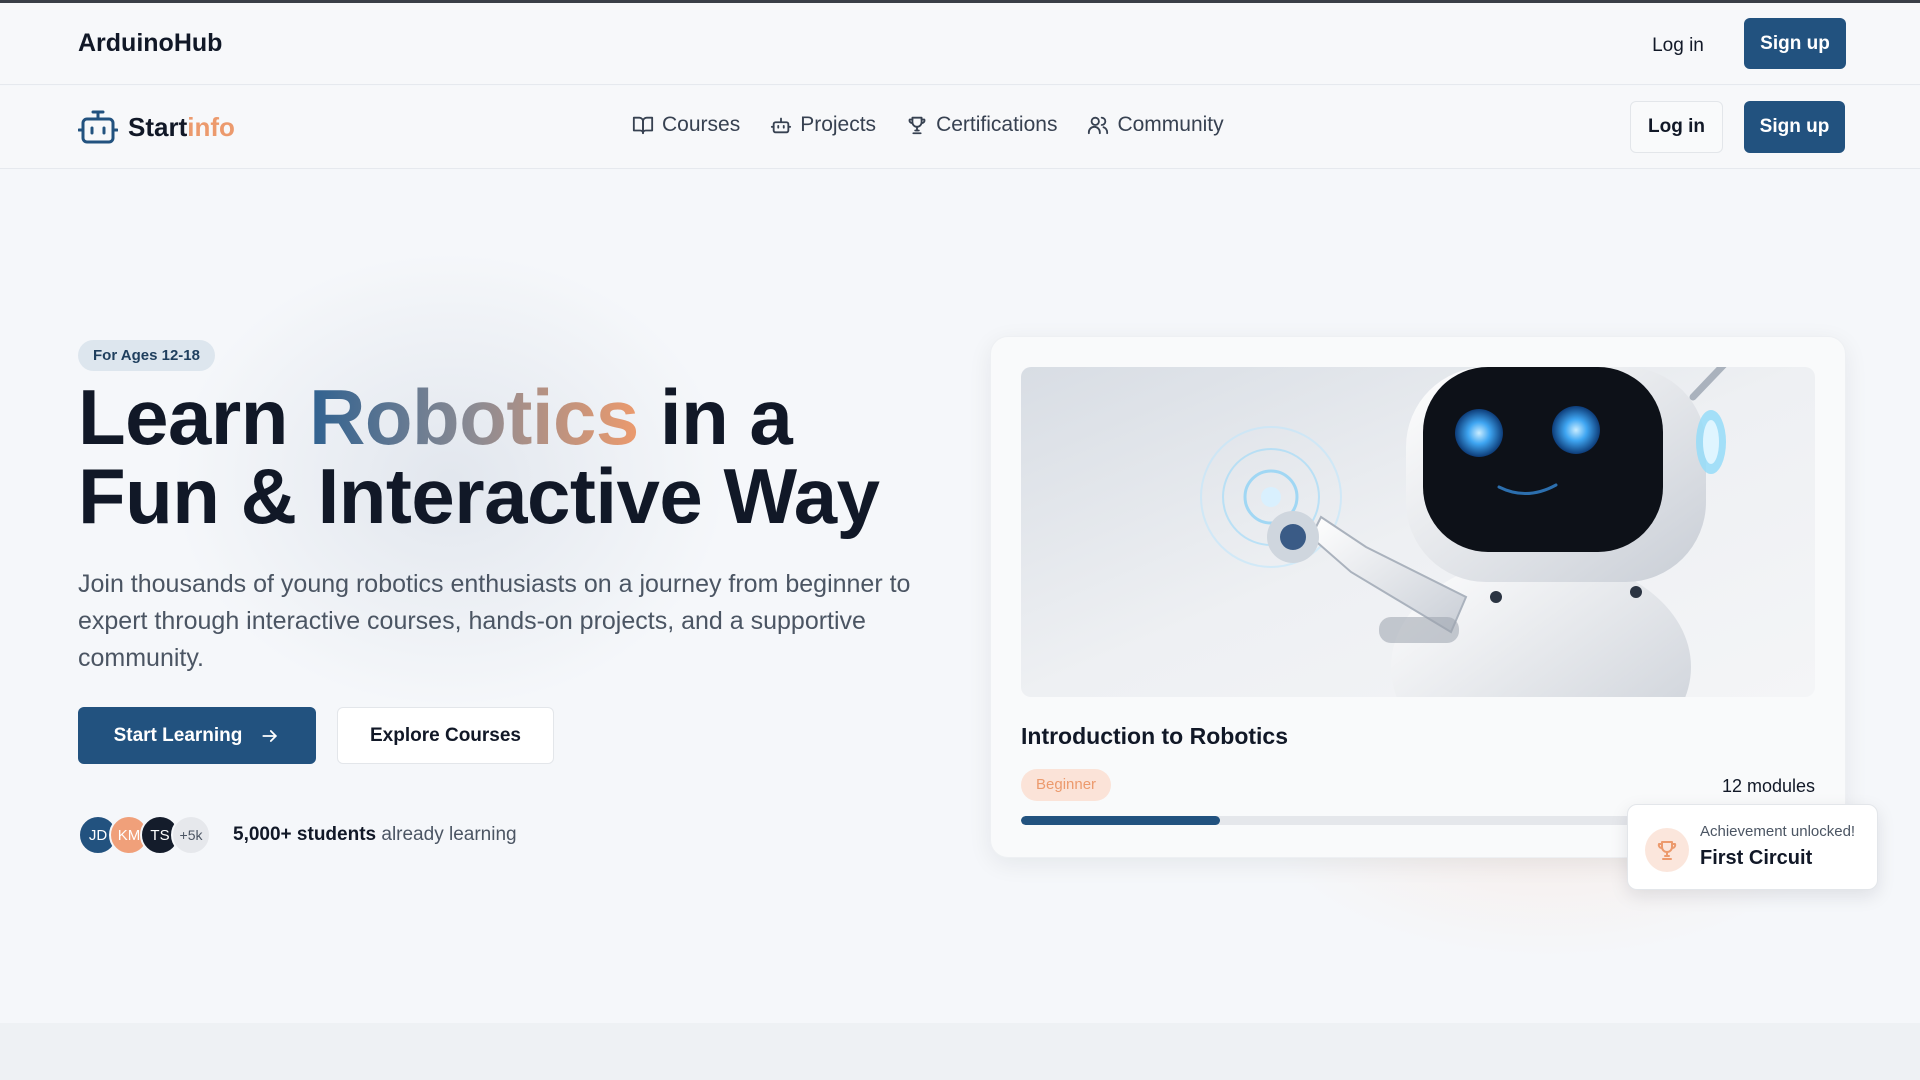  What do you see at coordinates (445, 735) in the screenshot?
I see `explore-courses-button: Explore Courses` at bounding box center [445, 735].